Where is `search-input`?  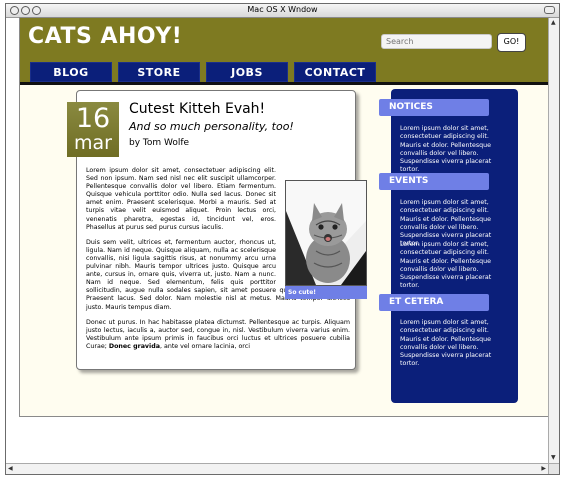 search-input is located at coordinates (436, 41).